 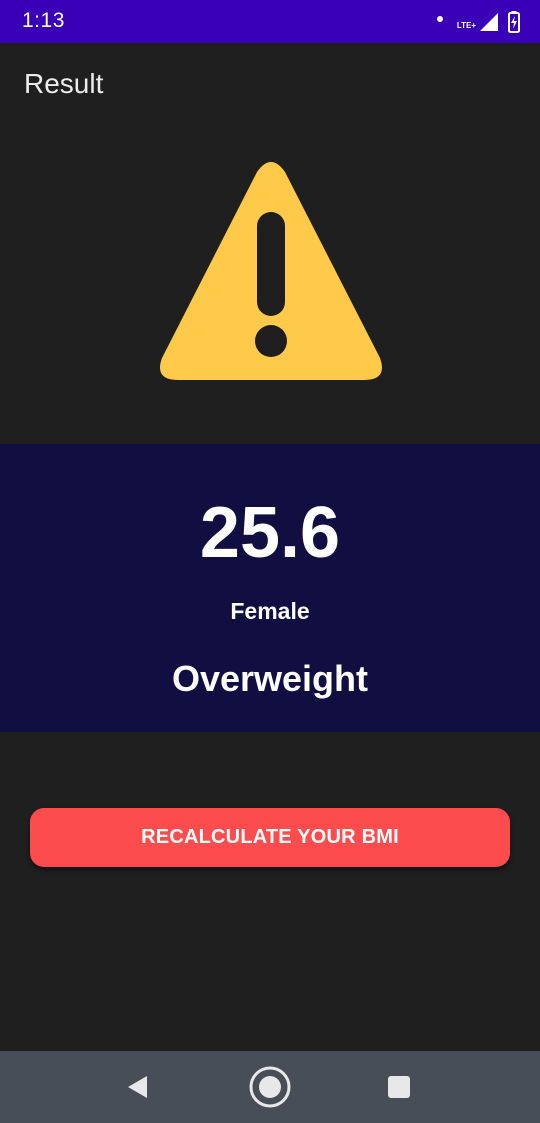 What do you see at coordinates (489, 22) in the screenshot?
I see `lte-signal-icon` at bounding box center [489, 22].